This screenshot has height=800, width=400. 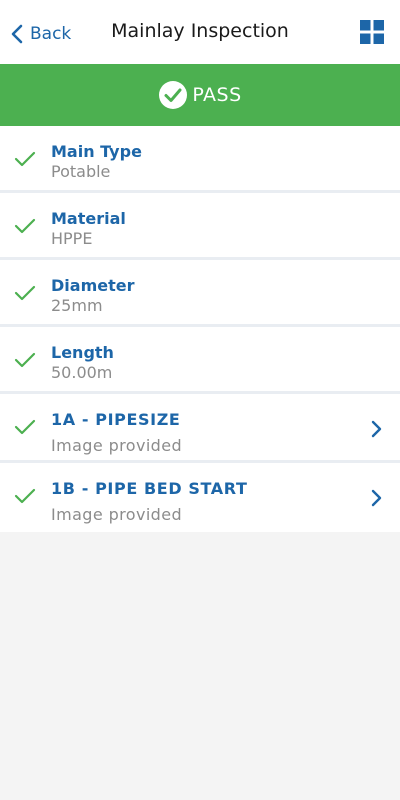 I want to click on list-item-1b-pipe-bed-start: 1B - PIPE BED START Image provided, so click(x=200, y=497).